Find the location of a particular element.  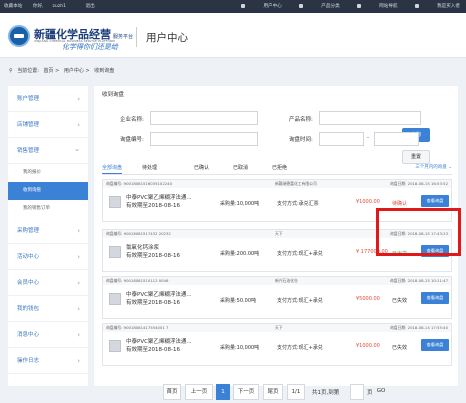

inquiry-time-label: 询盘时间: is located at coordinates (301, 140).